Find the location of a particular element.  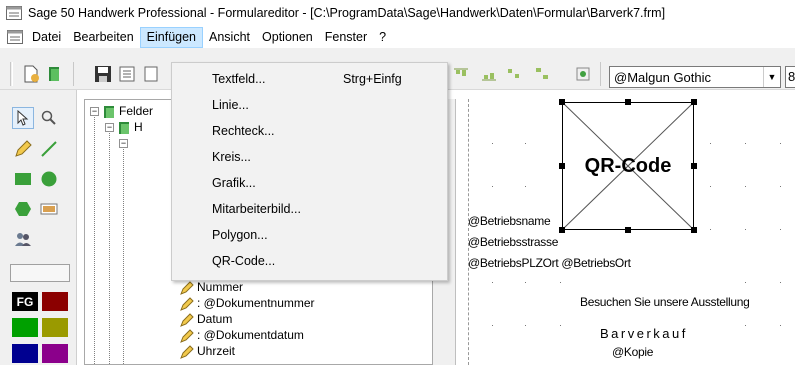

toolbar-separator is located at coordinates (74, 74).